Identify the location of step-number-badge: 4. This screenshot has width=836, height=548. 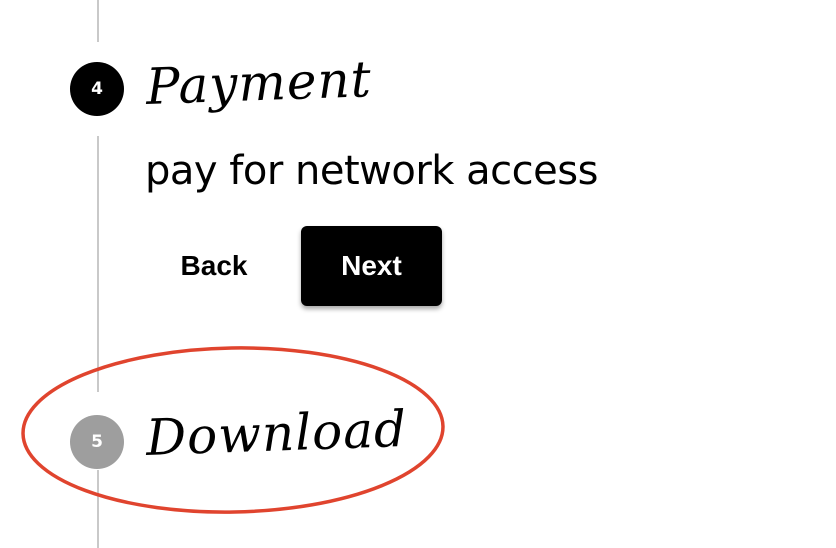
(97, 89).